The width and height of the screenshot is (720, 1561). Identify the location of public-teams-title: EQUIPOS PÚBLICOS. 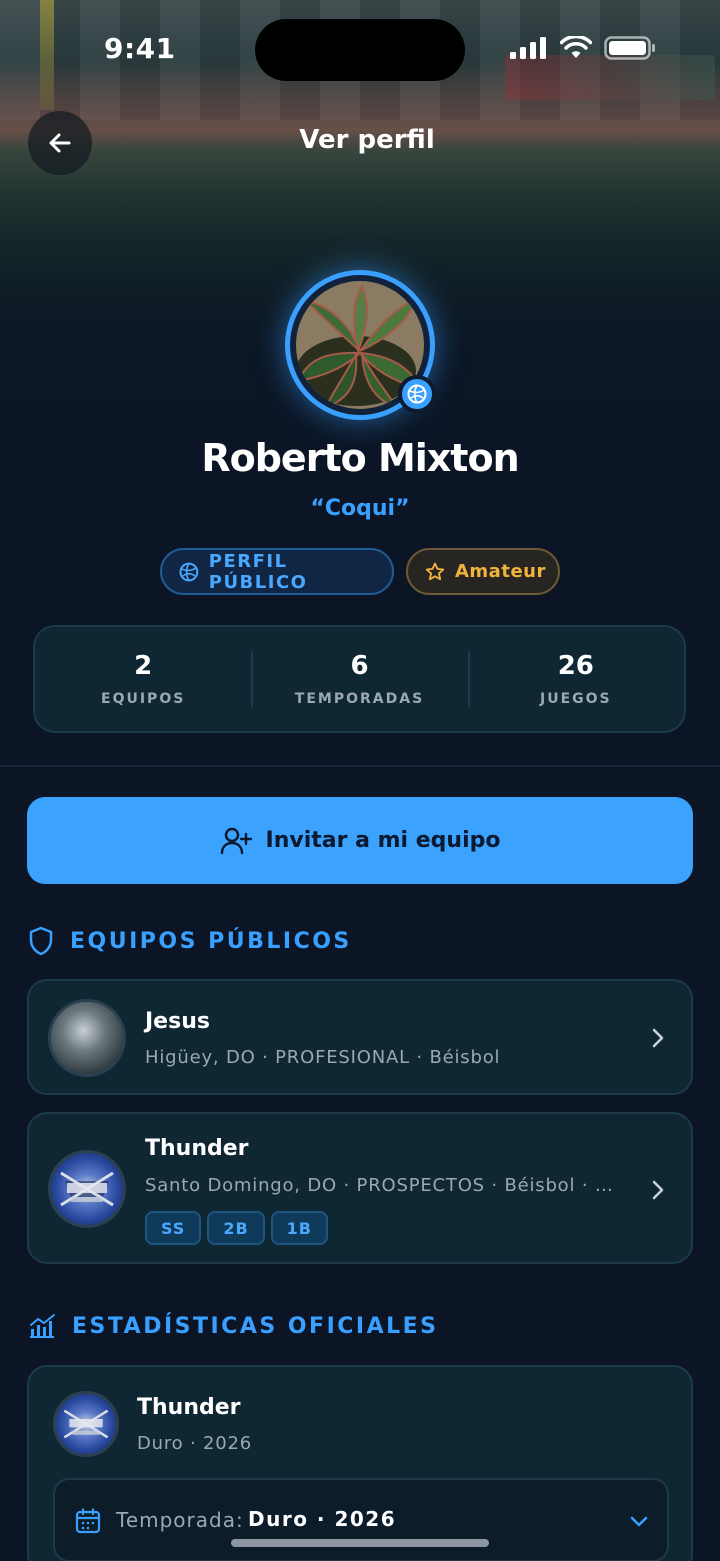
(211, 941).